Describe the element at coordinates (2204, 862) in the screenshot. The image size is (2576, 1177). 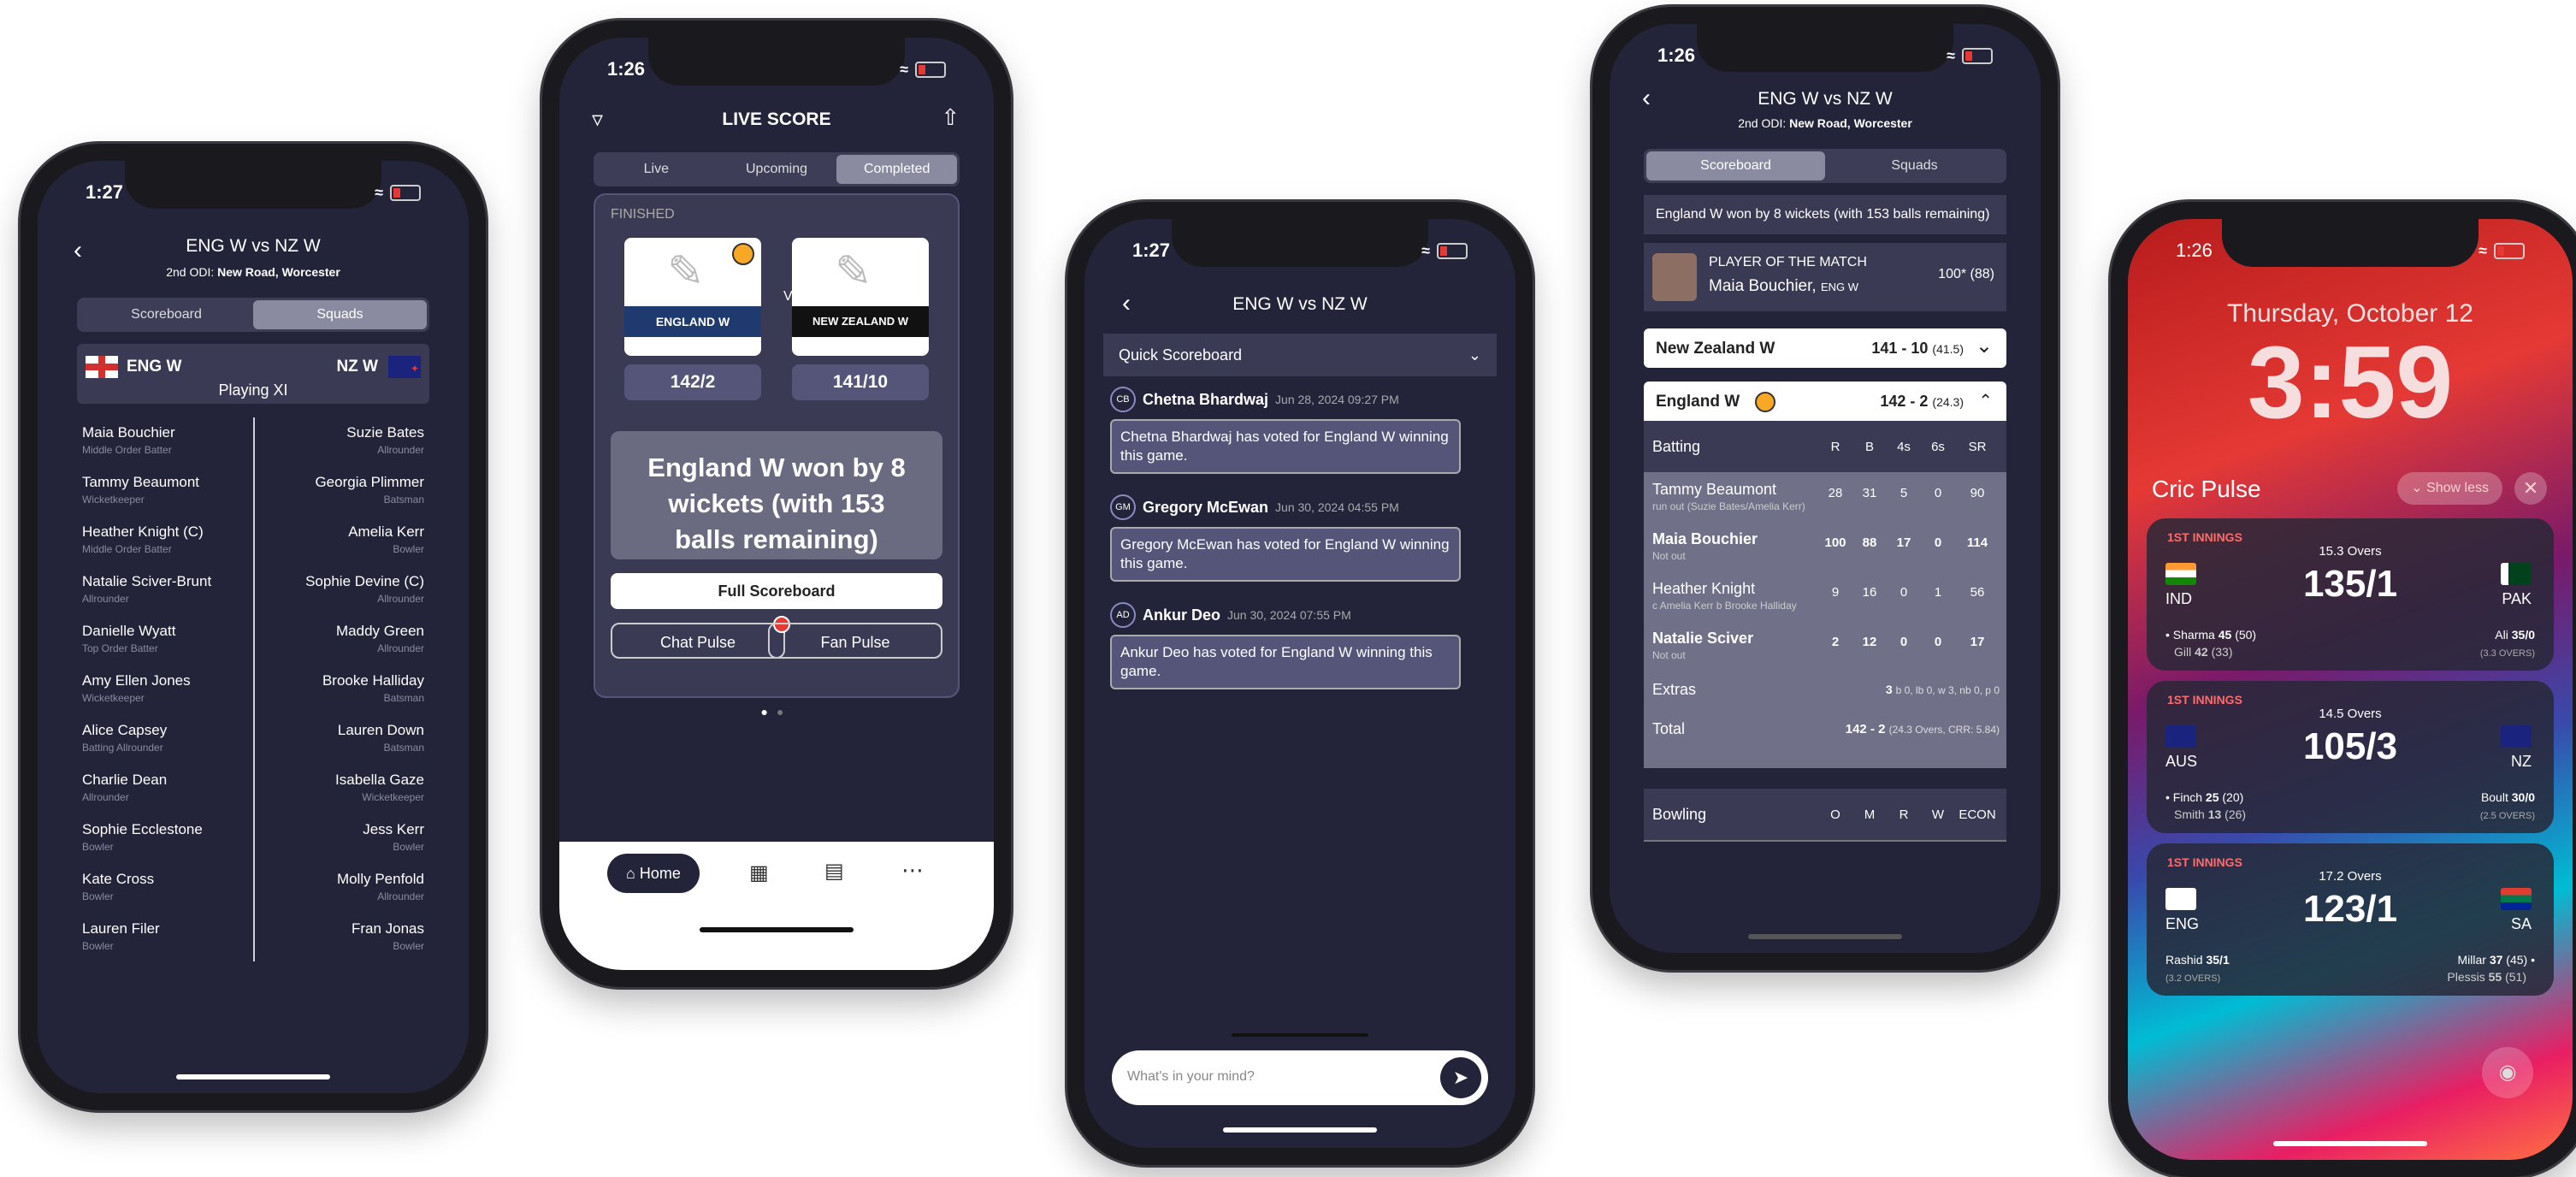
I see `innings-label: 1ST INNINGS` at that location.